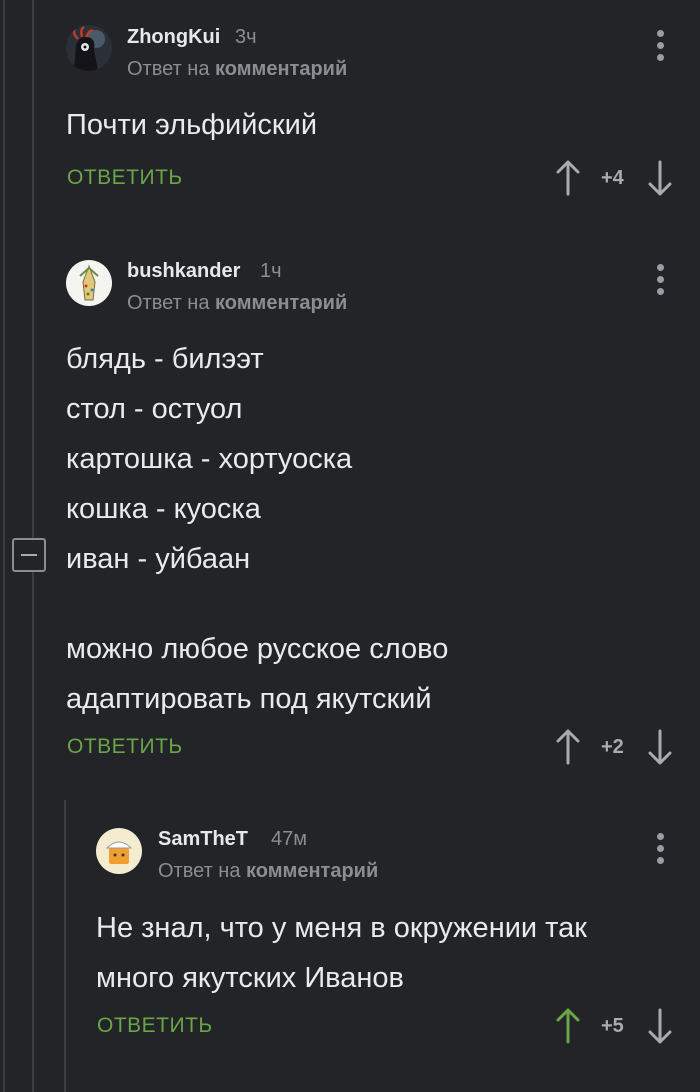 Image resolution: width=700 pixels, height=1092 pixels. Describe the element at coordinates (250, 978) in the screenshot. I see `comment-line: много якутских Иванов` at that location.